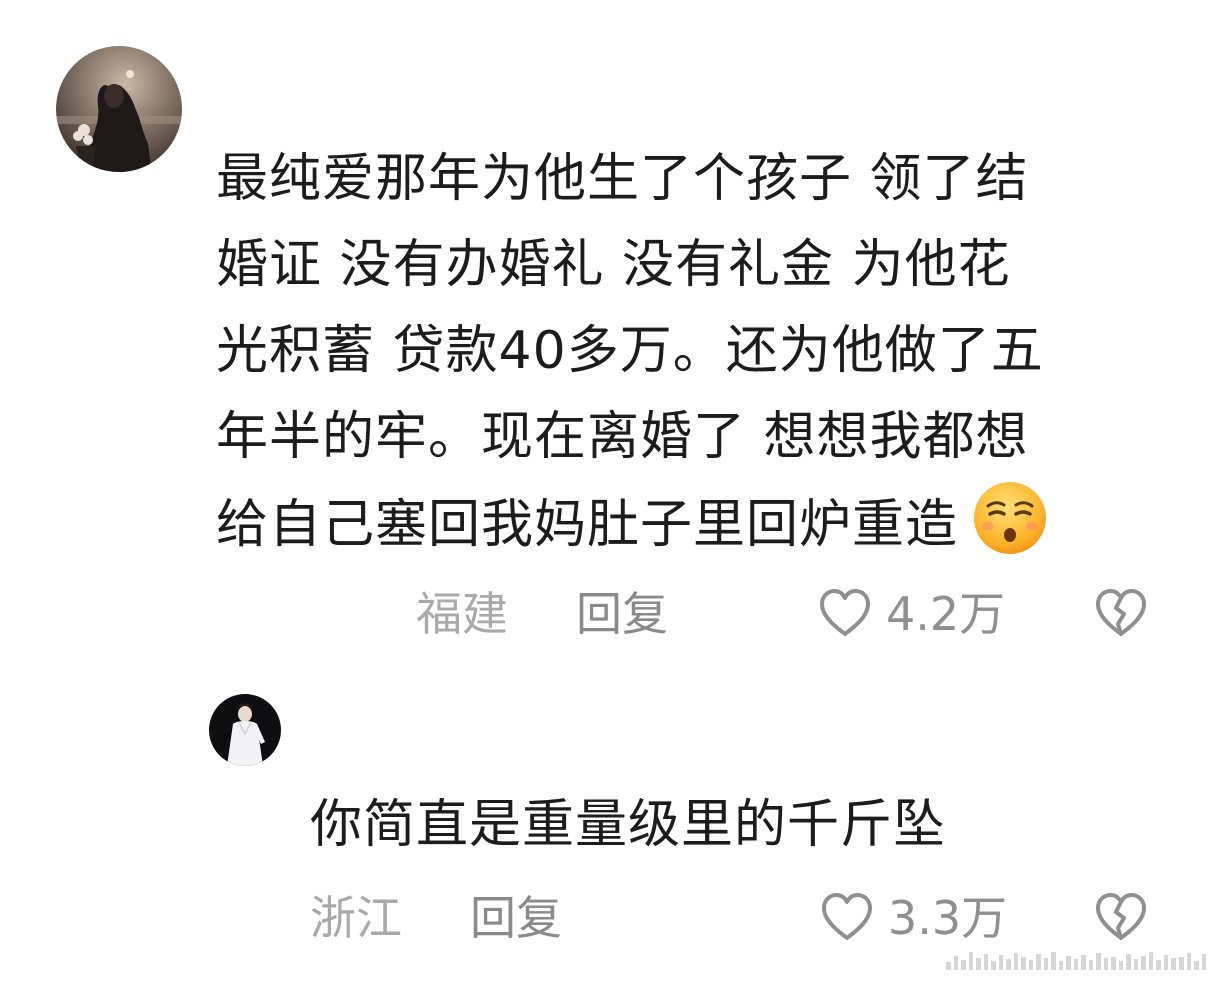  I want to click on comment-location: 浙江, so click(356, 918).